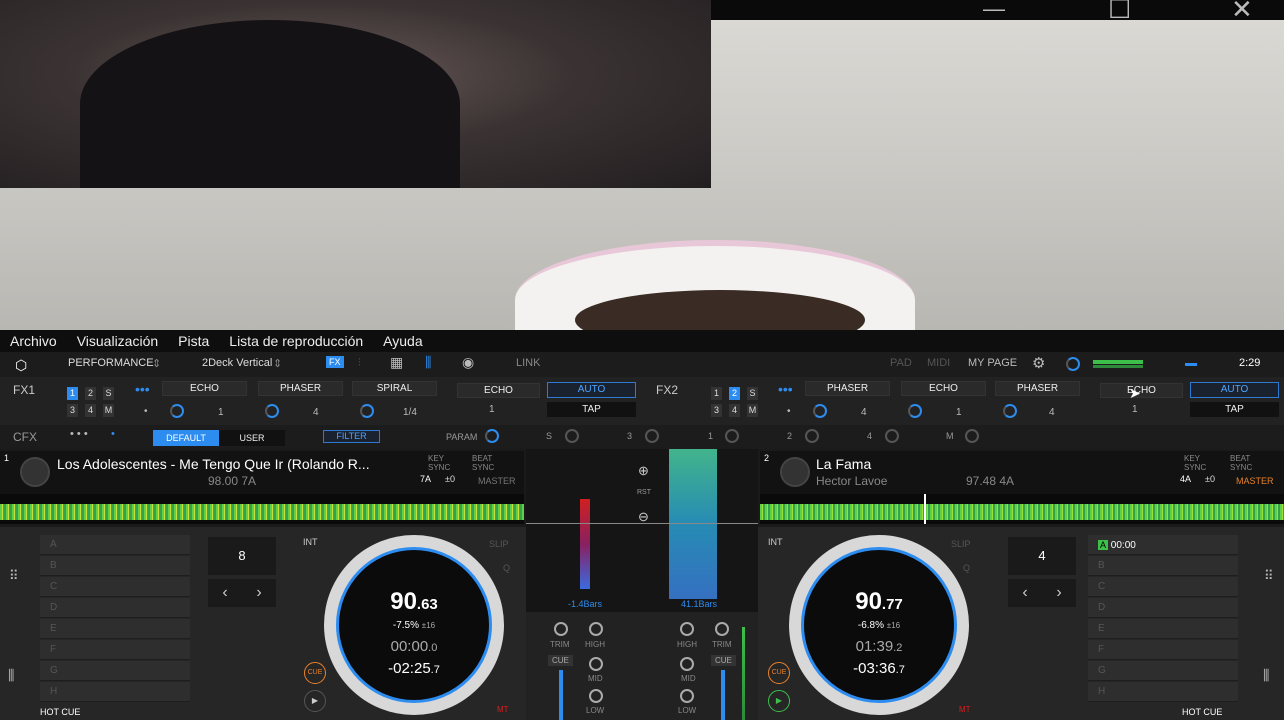 The width and height of the screenshot is (1284, 720). What do you see at coordinates (1073, 364) in the screenshot?
I see `master-volume-knob` at bounding box center [1073, 364].